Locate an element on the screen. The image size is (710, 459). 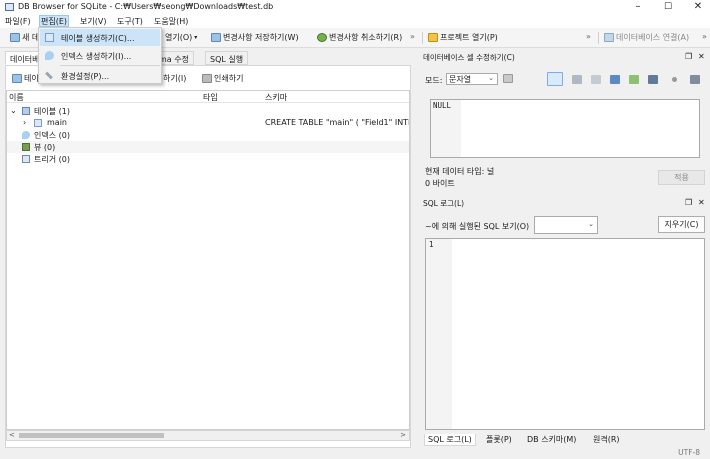
expand-chevron-icon: › is located at coordinates (24, 122).